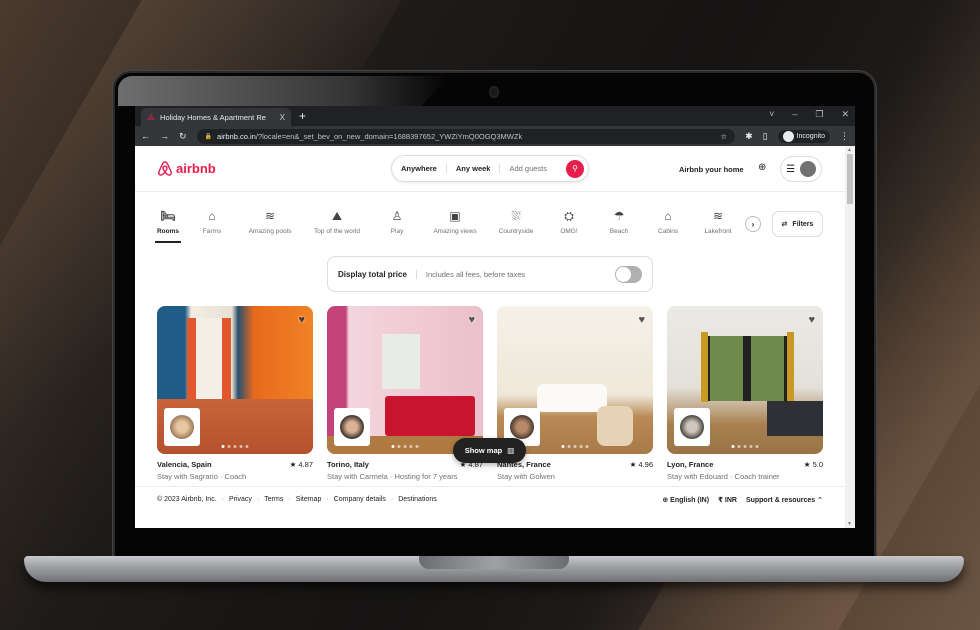  I want to click on scrollbar-thumb, so click(850, 179).